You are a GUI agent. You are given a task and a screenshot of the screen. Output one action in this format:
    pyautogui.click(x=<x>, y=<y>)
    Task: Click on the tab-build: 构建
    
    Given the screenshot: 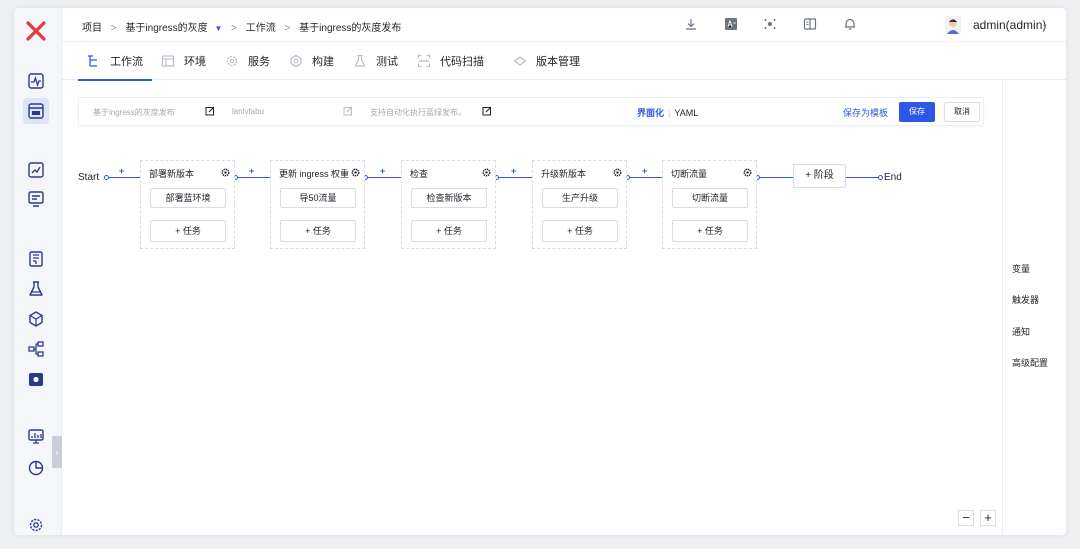 What is the action you would take?
    pyautogui.click(x=311, y=61)
    